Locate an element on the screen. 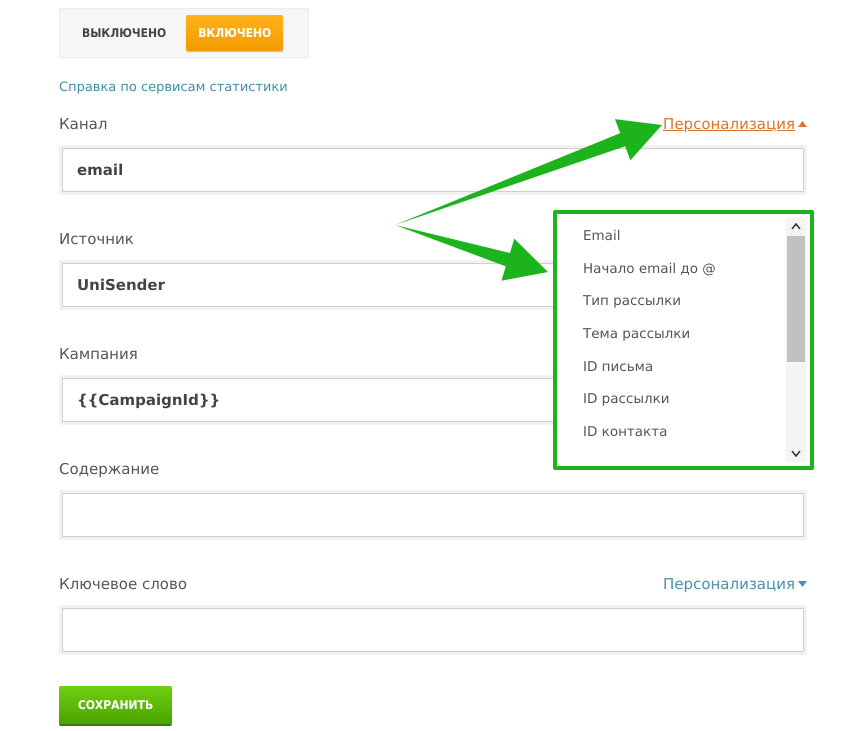 The width and height of the screenshot is (866, 731). menu-item: Email is located at coordinates (684, 244).